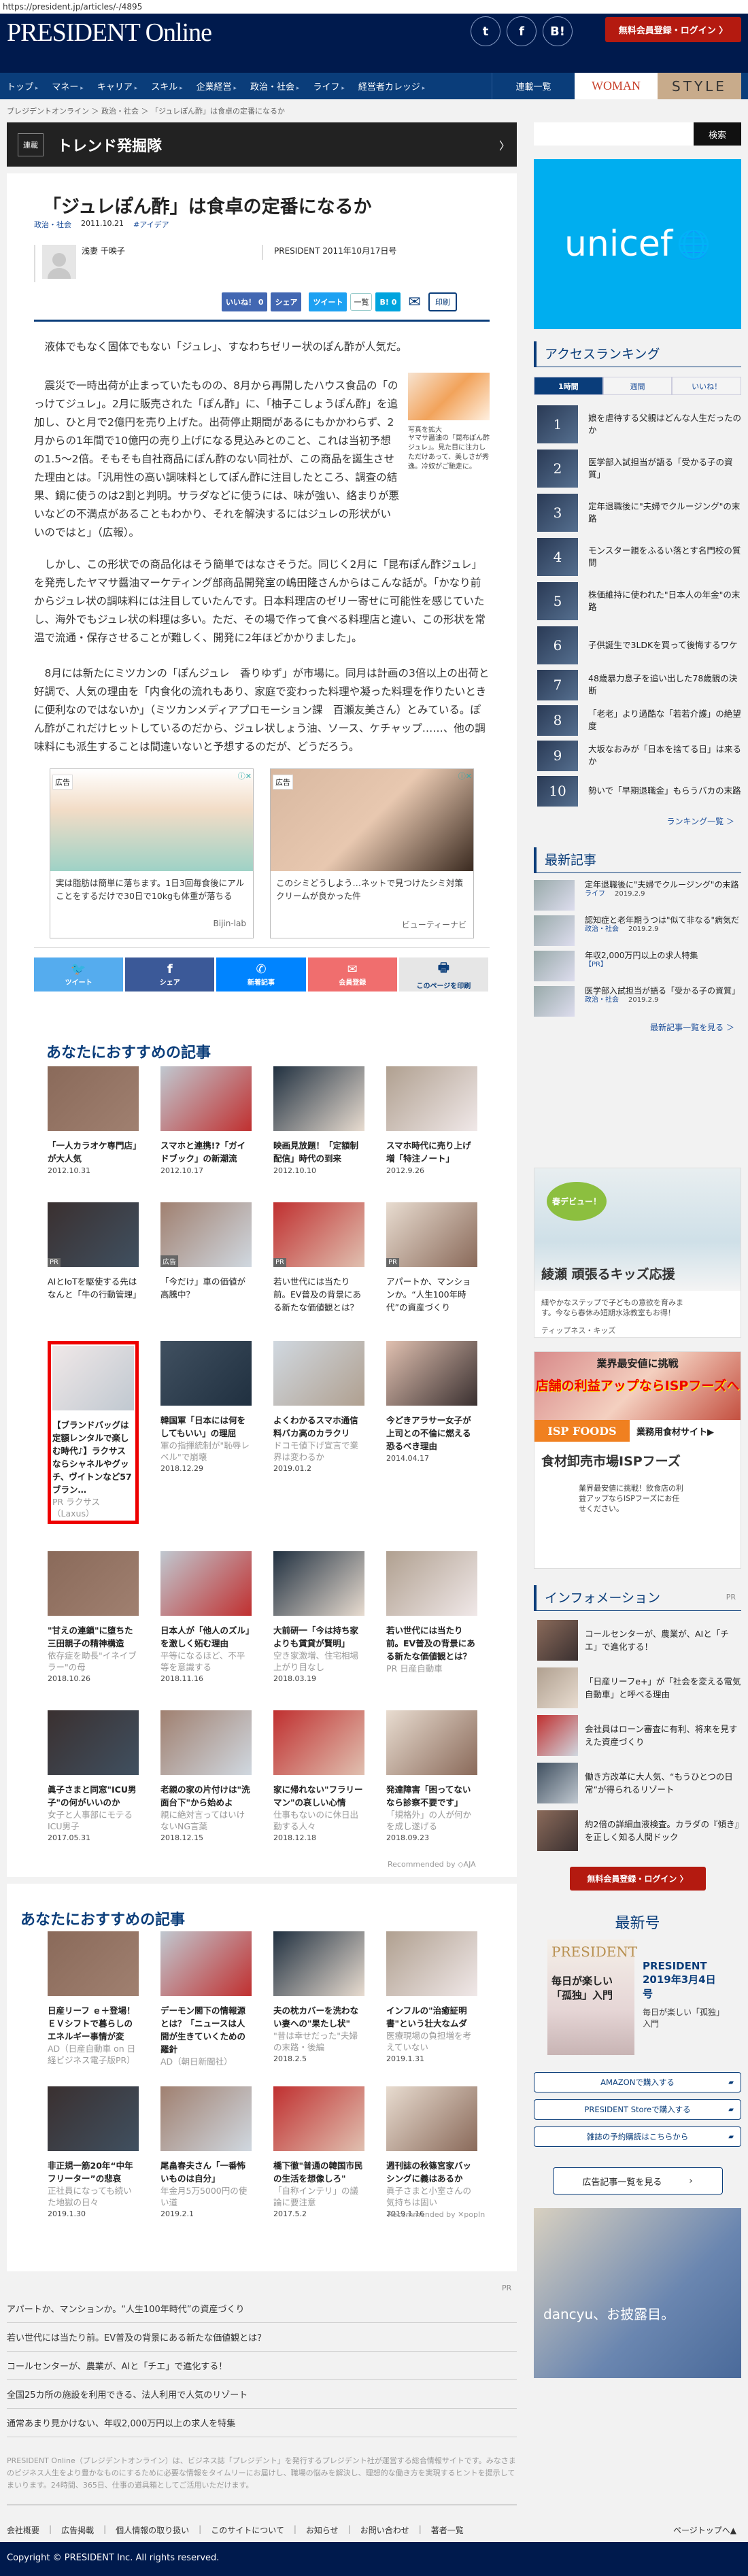 The width and height of the screenshot is (748, 2576). Describe the element at coordinates (638, 645) in the screenshot. I see `ranking-item: 6 子供誕生で3LDKを買って後悔するワケ` at that location.